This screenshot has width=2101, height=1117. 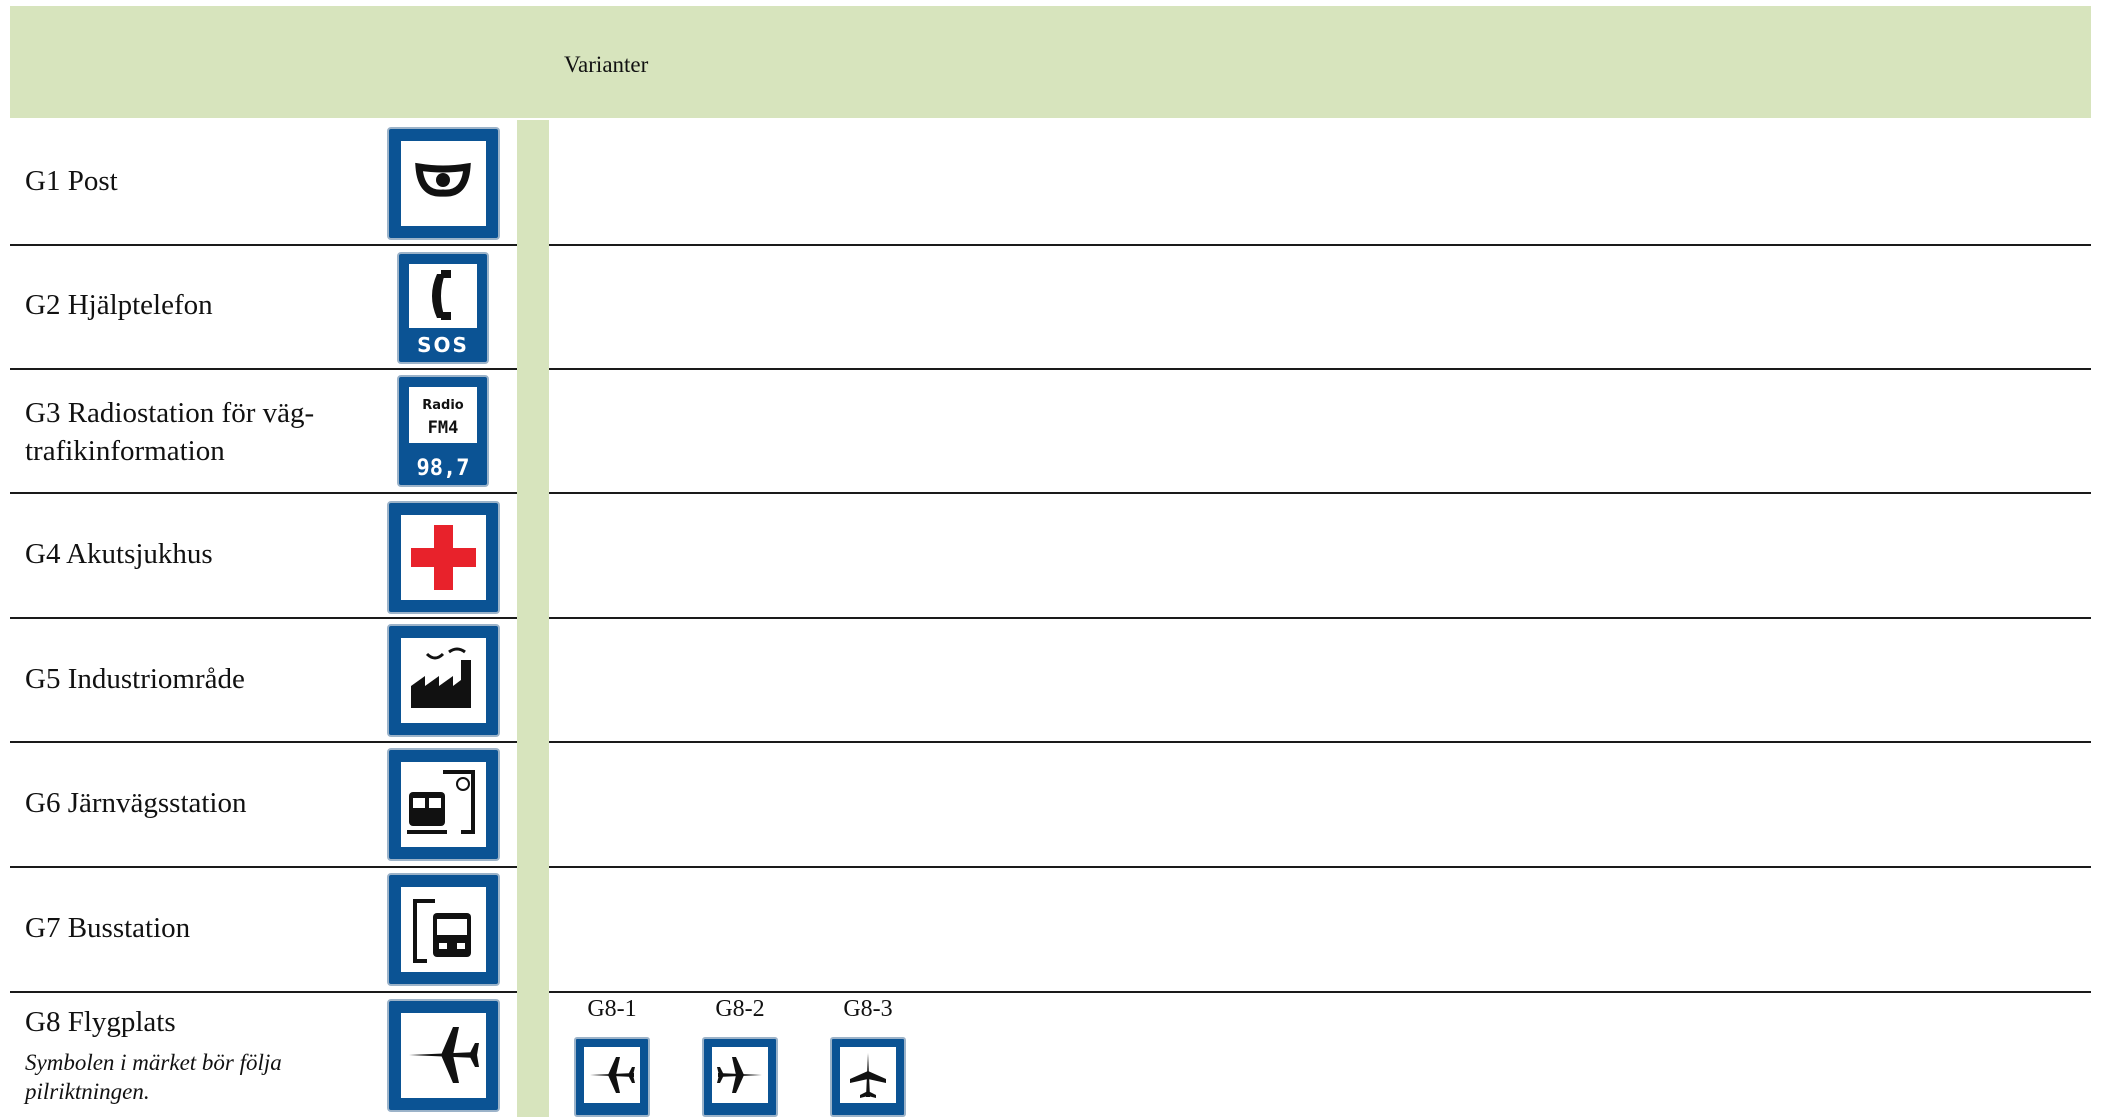 I want to click on sign-label-line-1: G3 Radiostation för väg-, so click(x=170, y=413).